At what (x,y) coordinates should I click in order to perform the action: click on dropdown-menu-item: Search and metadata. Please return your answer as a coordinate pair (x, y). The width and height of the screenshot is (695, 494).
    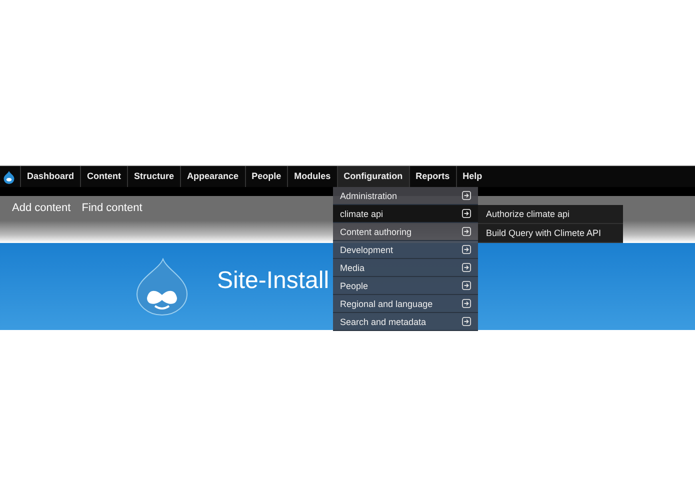
    Looking at the image, I should click on (405, 322).